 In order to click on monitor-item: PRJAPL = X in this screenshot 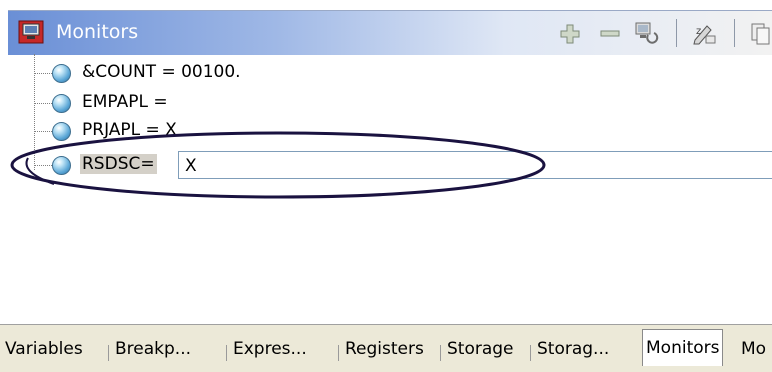, I will do `click(390, 131)`.